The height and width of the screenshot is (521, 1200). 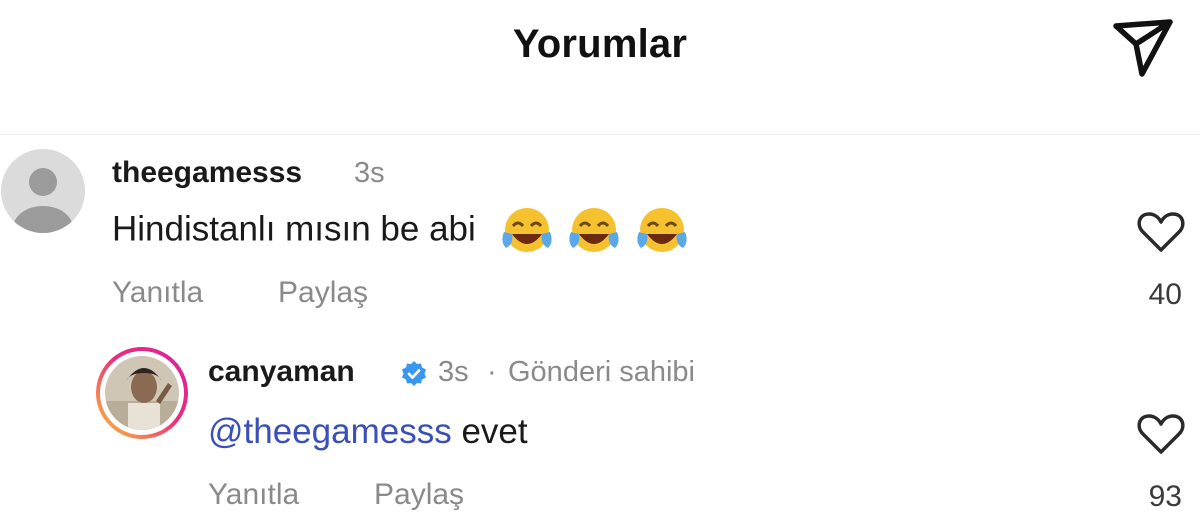 I want to click on comment-text: Hindistanlı mısın be abi, so click(x=400, y=231).